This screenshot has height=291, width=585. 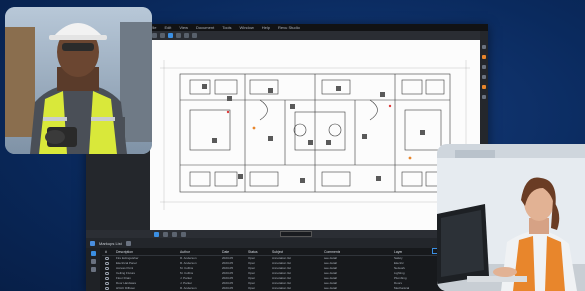 What do you see at coordinates (162, 35) in the screenshot?
I see `pan-icon` at bounding box center [162, 35].